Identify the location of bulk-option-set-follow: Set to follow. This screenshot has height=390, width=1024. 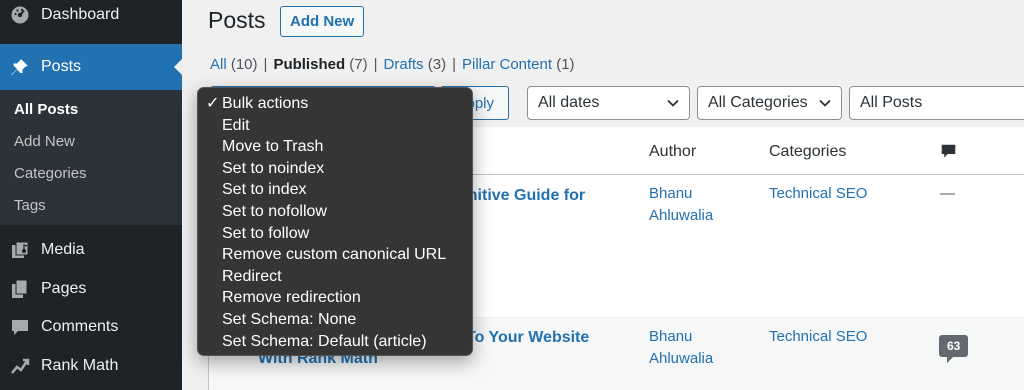
(335, 234).